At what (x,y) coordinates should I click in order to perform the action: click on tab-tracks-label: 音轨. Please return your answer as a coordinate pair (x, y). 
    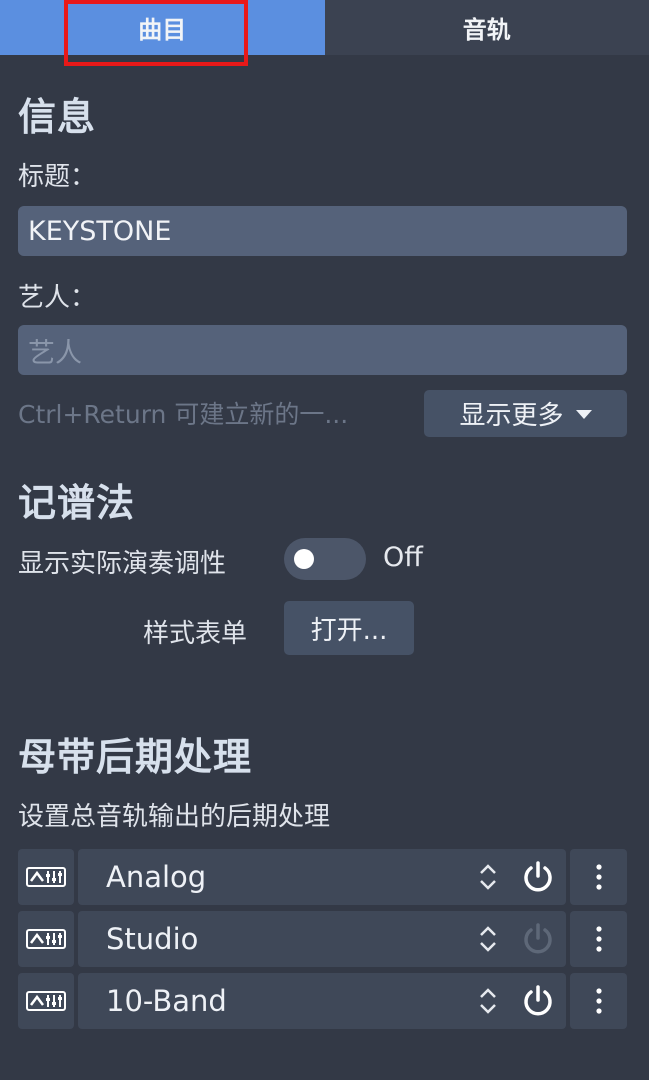
    Looking at the image, I should click on (486, 30).